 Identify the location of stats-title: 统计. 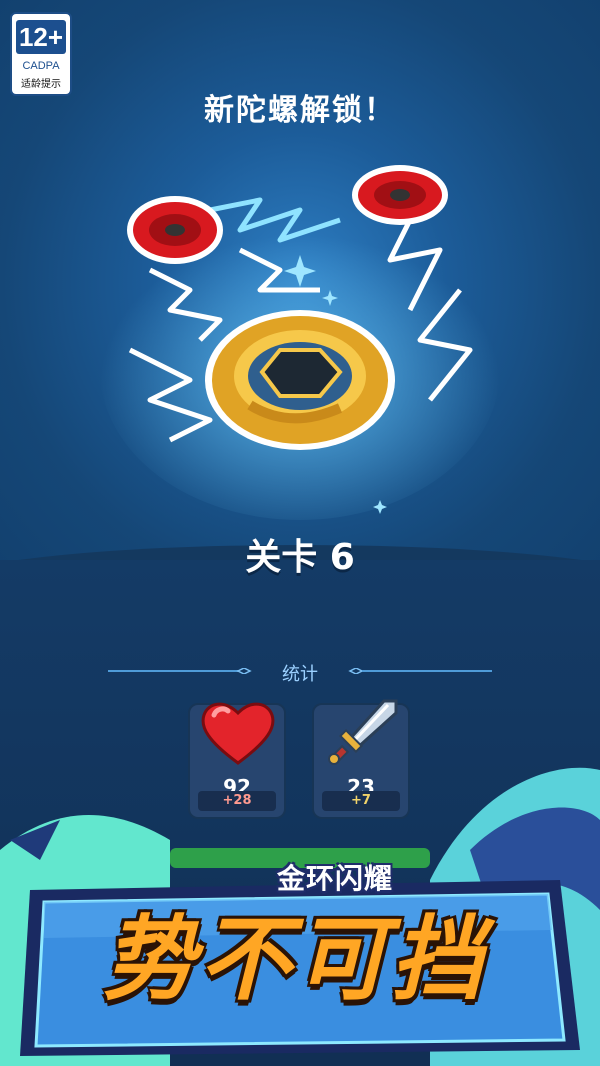
(300, 674).